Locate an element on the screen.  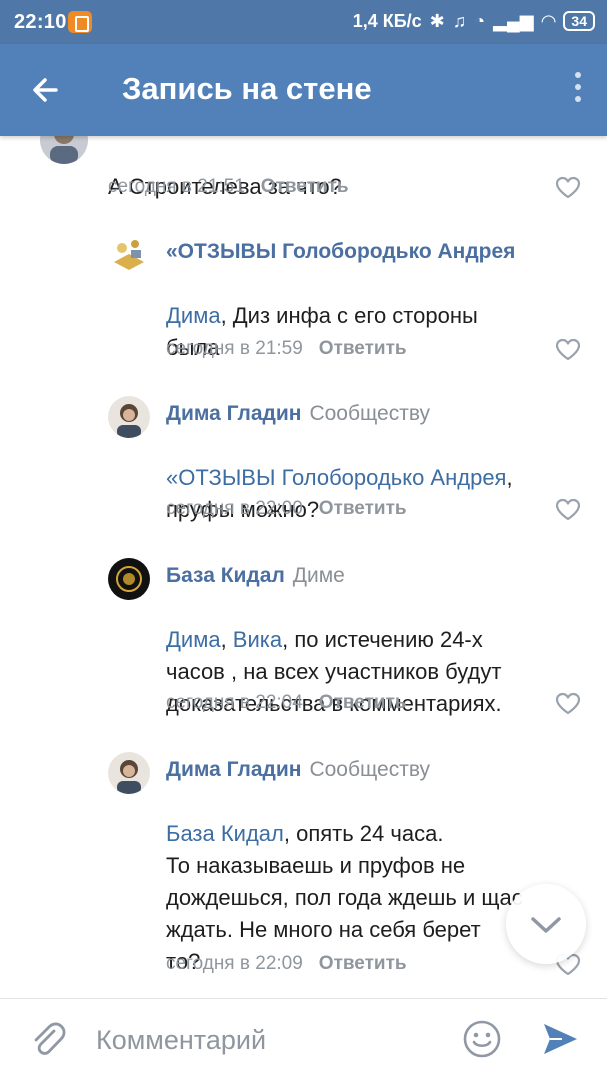
comment-time: сегодня в 22:09 is located at coordinates (234, 963).